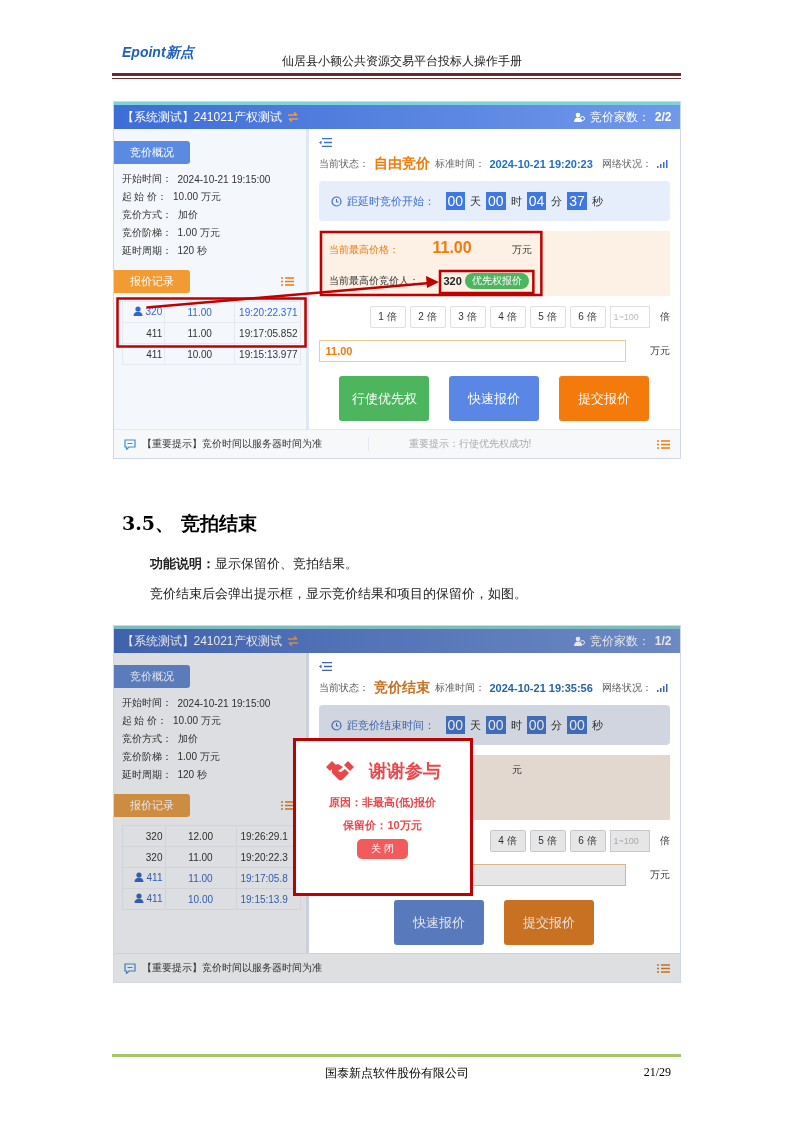  Describe the element at coordinates (536, 201) in the screenshot. I see `countdown-digit: 04` at that location.